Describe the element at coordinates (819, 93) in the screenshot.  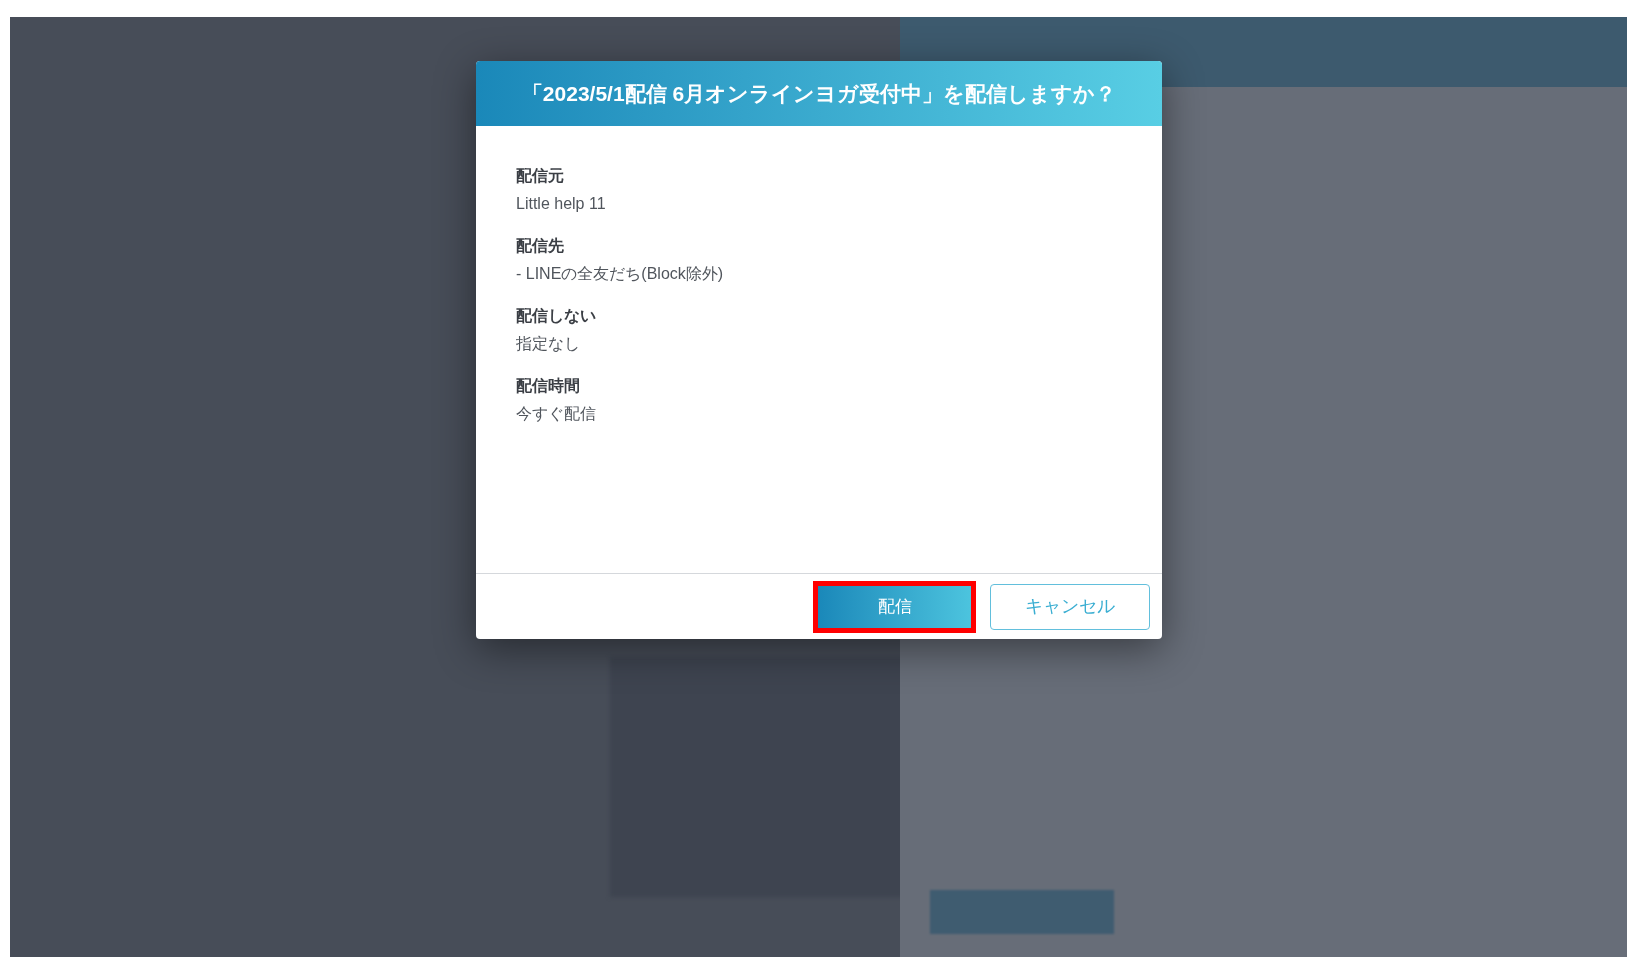
I see `dialog-title: 「2023/5/1配信 6月オンラインヨガ受付中」を配信しますか？` at that location.